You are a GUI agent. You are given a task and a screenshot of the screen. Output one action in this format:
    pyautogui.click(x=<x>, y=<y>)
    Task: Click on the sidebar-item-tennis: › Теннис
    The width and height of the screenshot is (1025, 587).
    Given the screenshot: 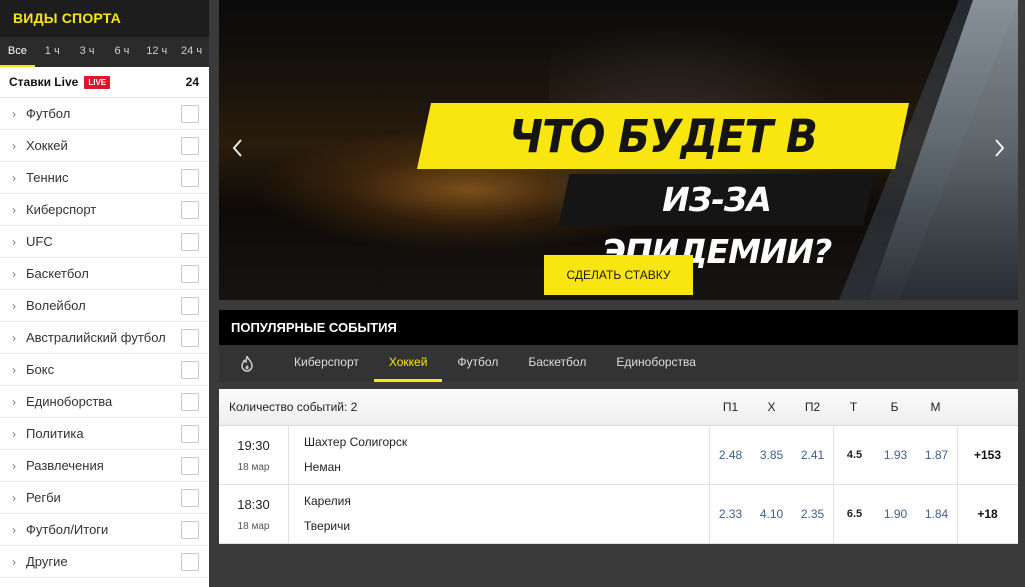 What is the action you would take?
    pyautogui.click(x=104, y=178)
    